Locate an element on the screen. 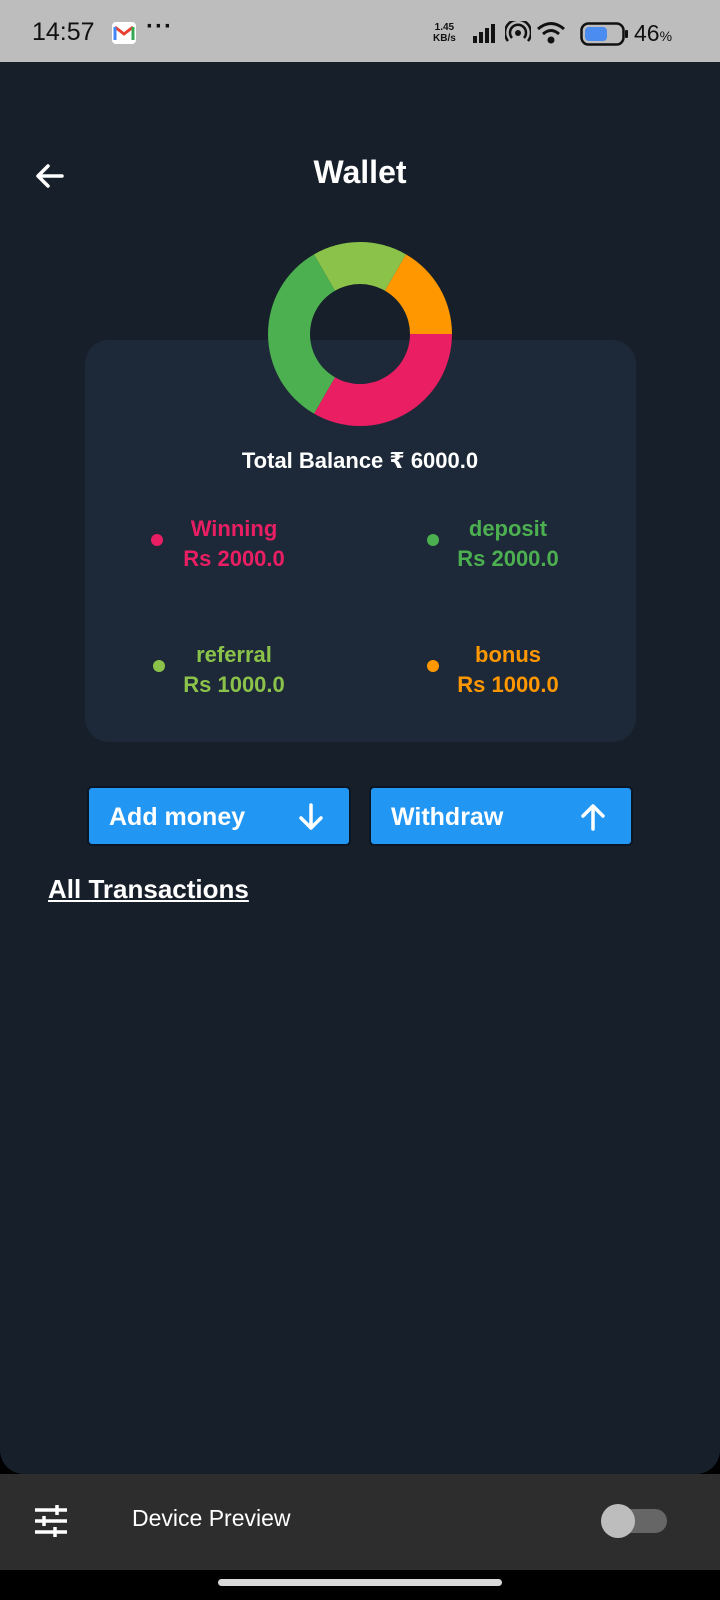  all-transactions-link: All Transactions is located at coordinates (148, 889).